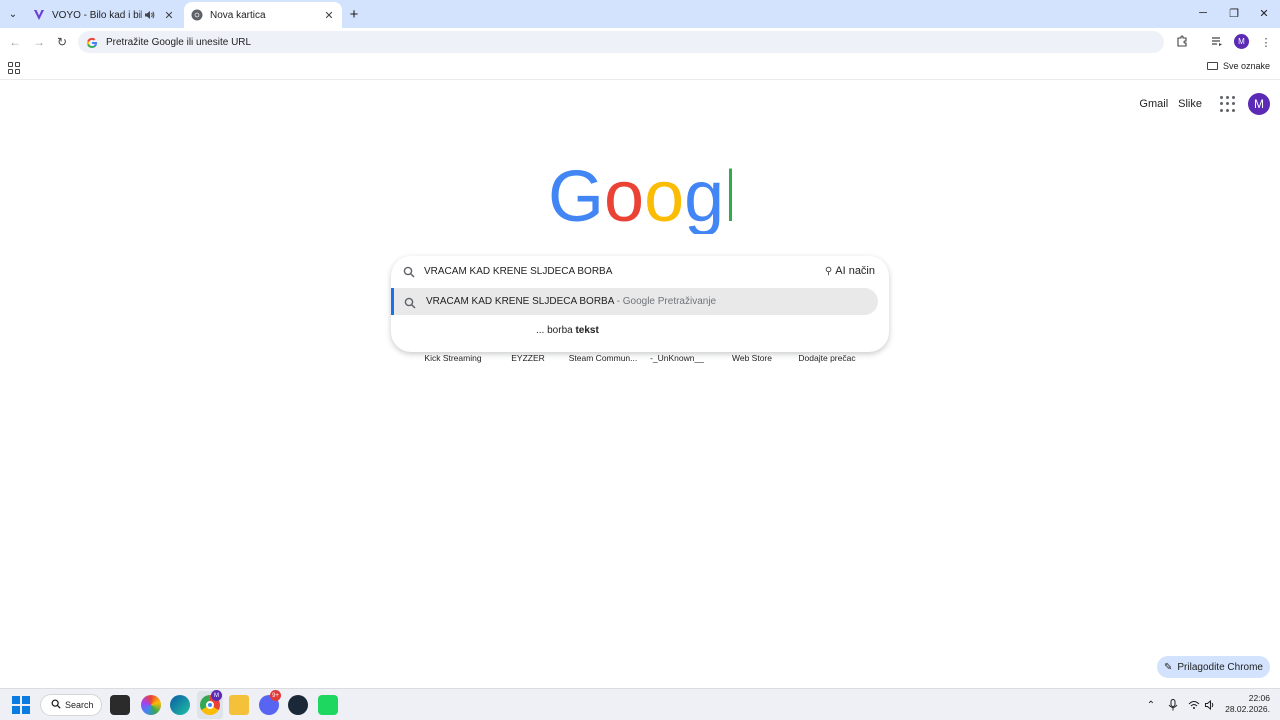 The image size is (1280, 720). Describe the element at coordinates (179, 42) in the screenshot. I see `address-placeholder: Pretražite Google ili unesite URL` at that location.